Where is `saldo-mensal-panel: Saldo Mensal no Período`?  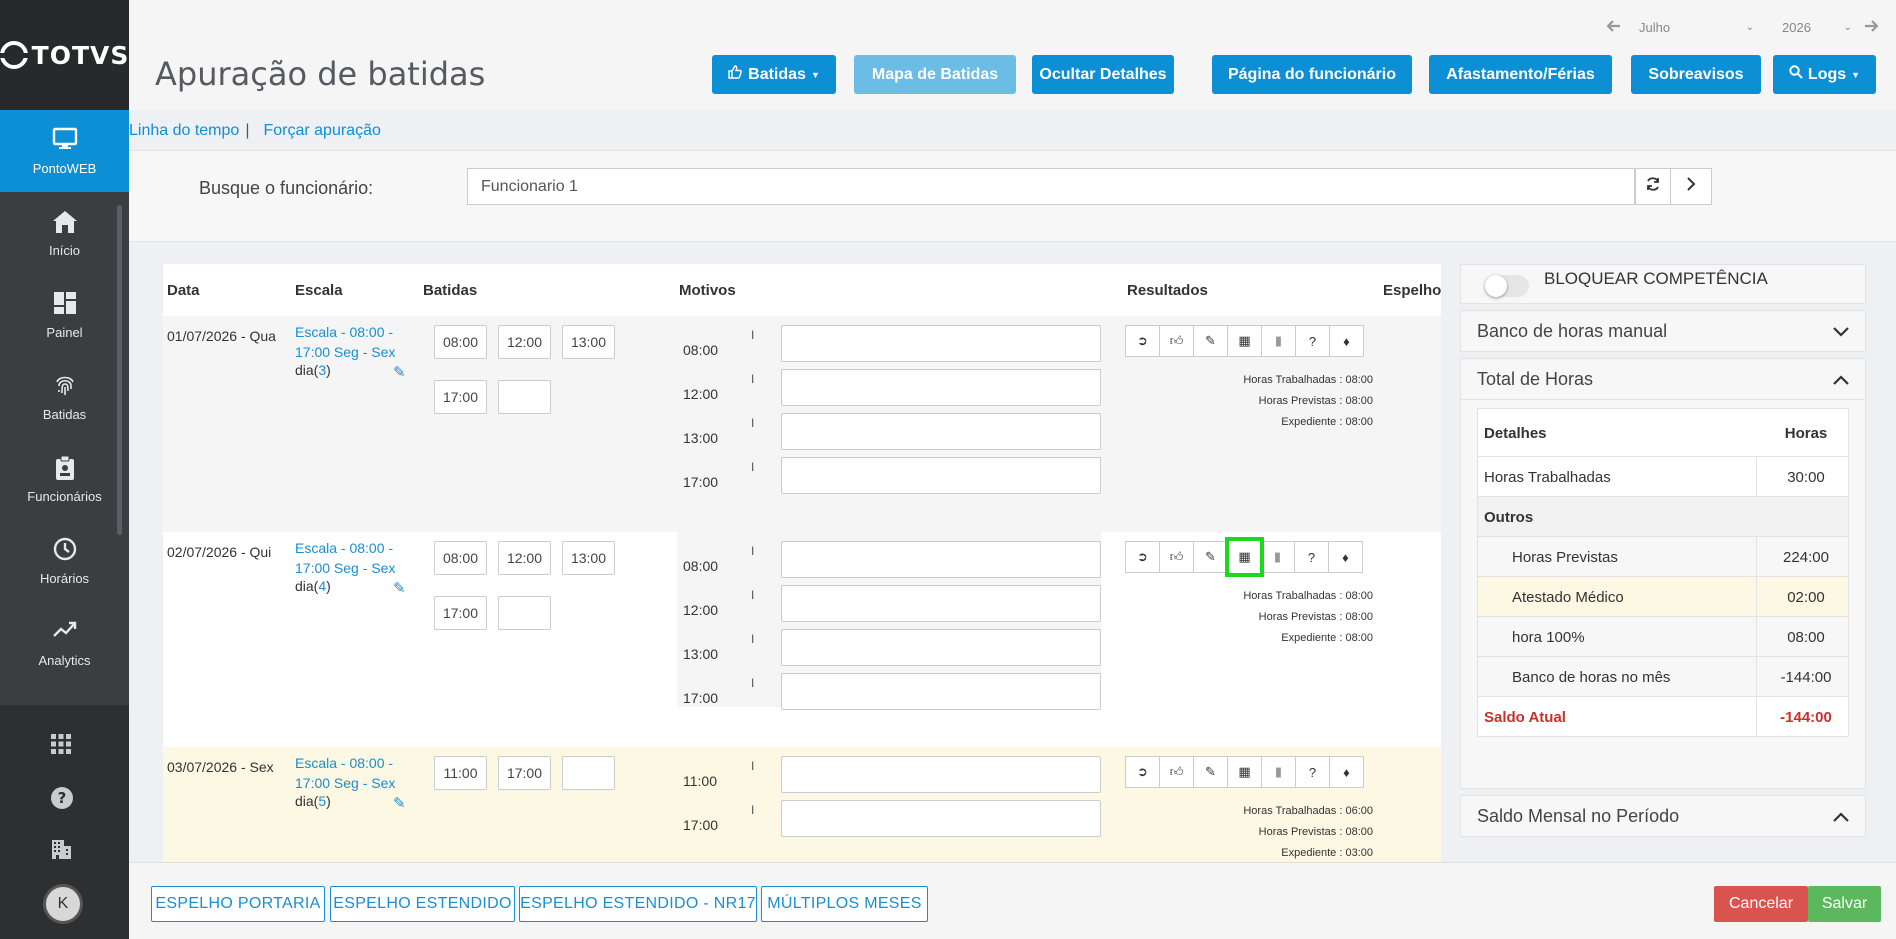
saldo-mensal-panel: Saldo Mensal no Período is located at coordinates (1663, 816).